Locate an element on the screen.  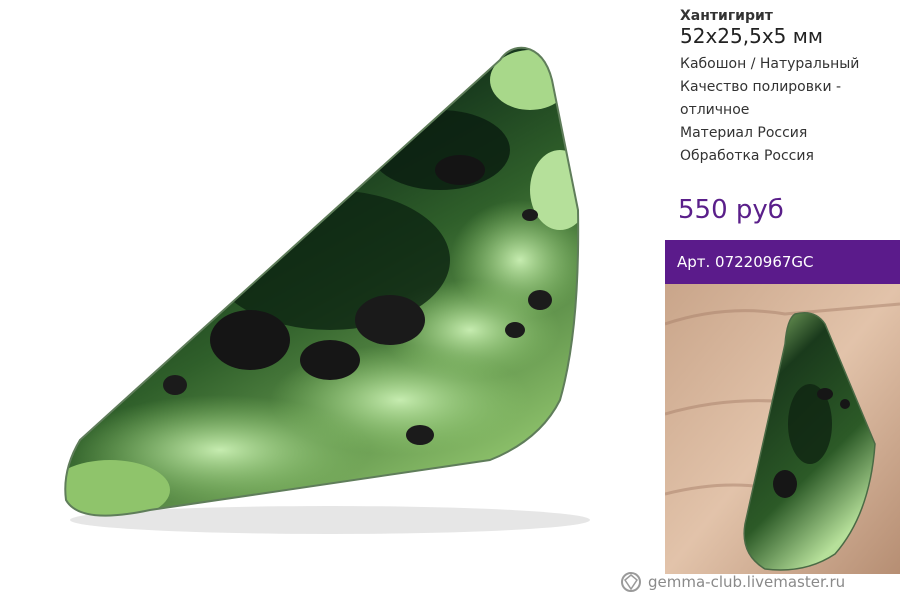
product-sku: Арт. 07220967GC is located at coordinates (745, 262).